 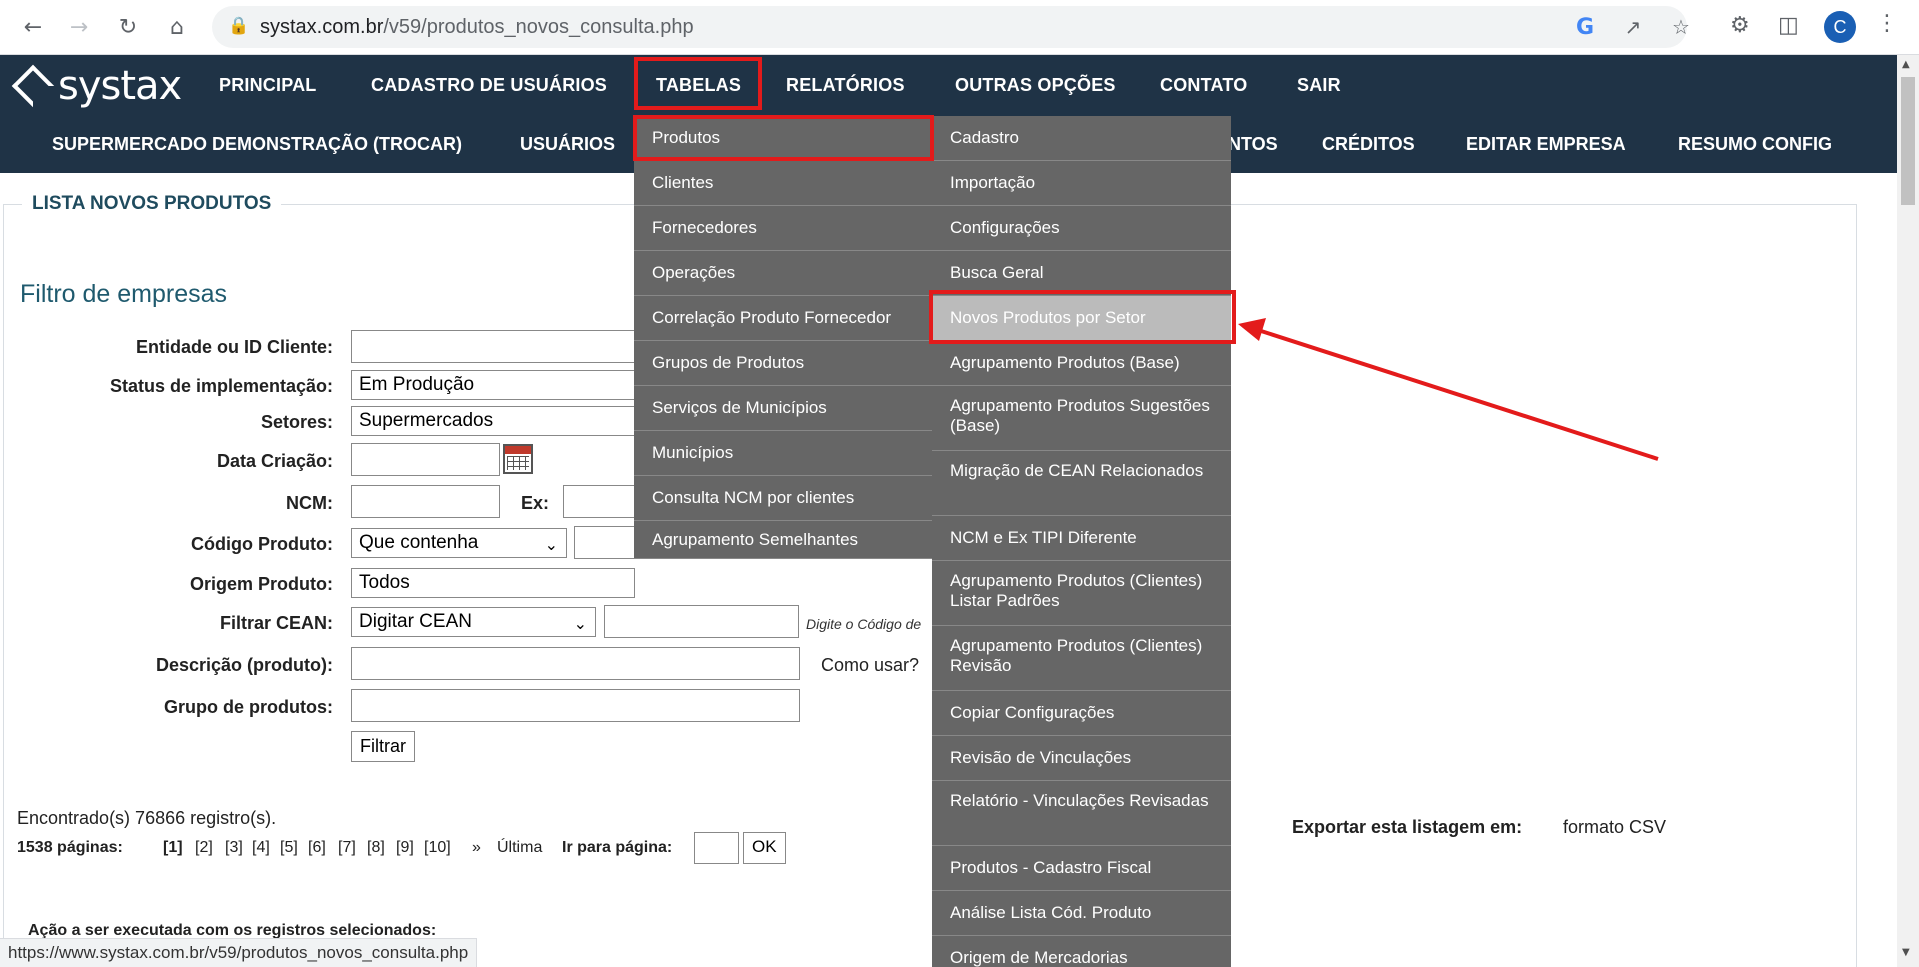 I want to click on page-link: [8], so click(x=376, y=848).